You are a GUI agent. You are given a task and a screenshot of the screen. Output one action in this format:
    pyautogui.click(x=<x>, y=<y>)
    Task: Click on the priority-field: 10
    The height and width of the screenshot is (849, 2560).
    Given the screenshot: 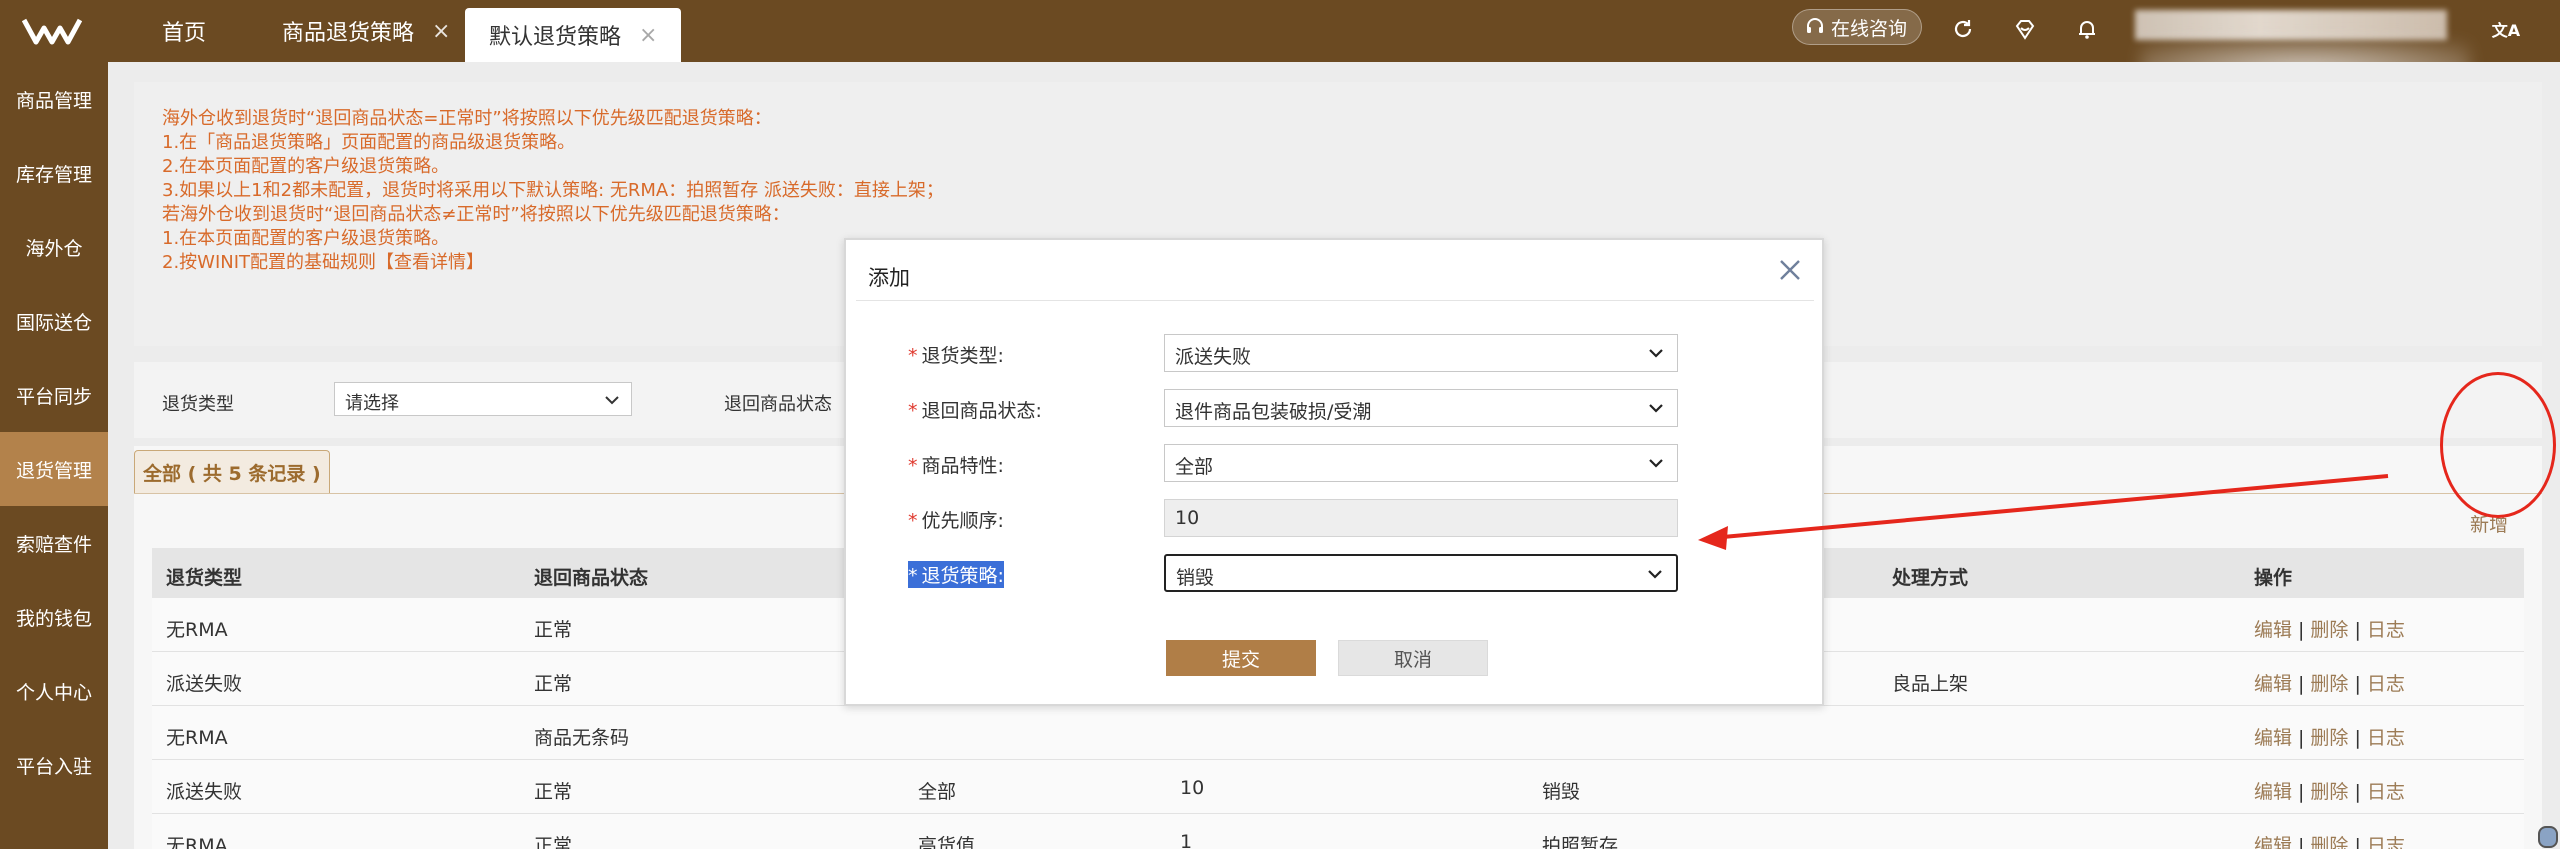 What is the action you would take?
    pyautogui.click(x=1421, y=518)
    